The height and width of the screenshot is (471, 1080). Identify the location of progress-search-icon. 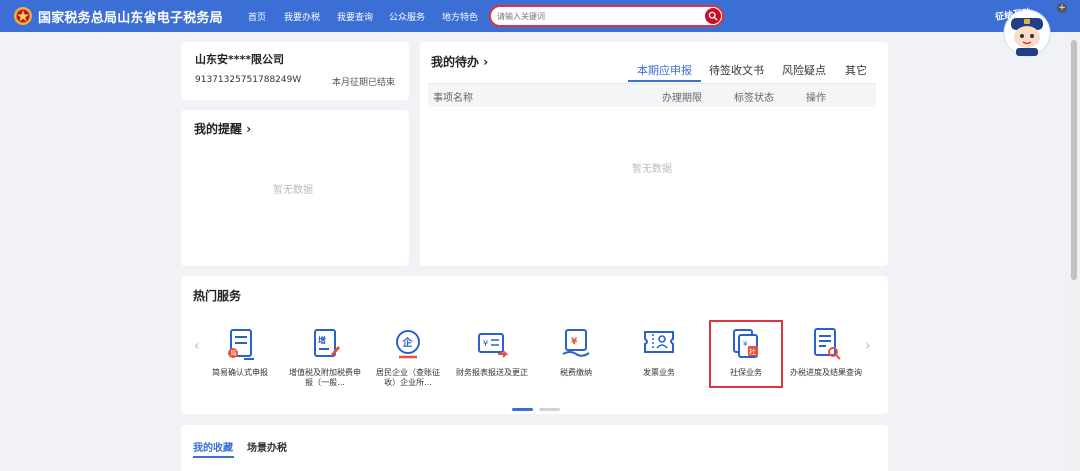
(827, 344).